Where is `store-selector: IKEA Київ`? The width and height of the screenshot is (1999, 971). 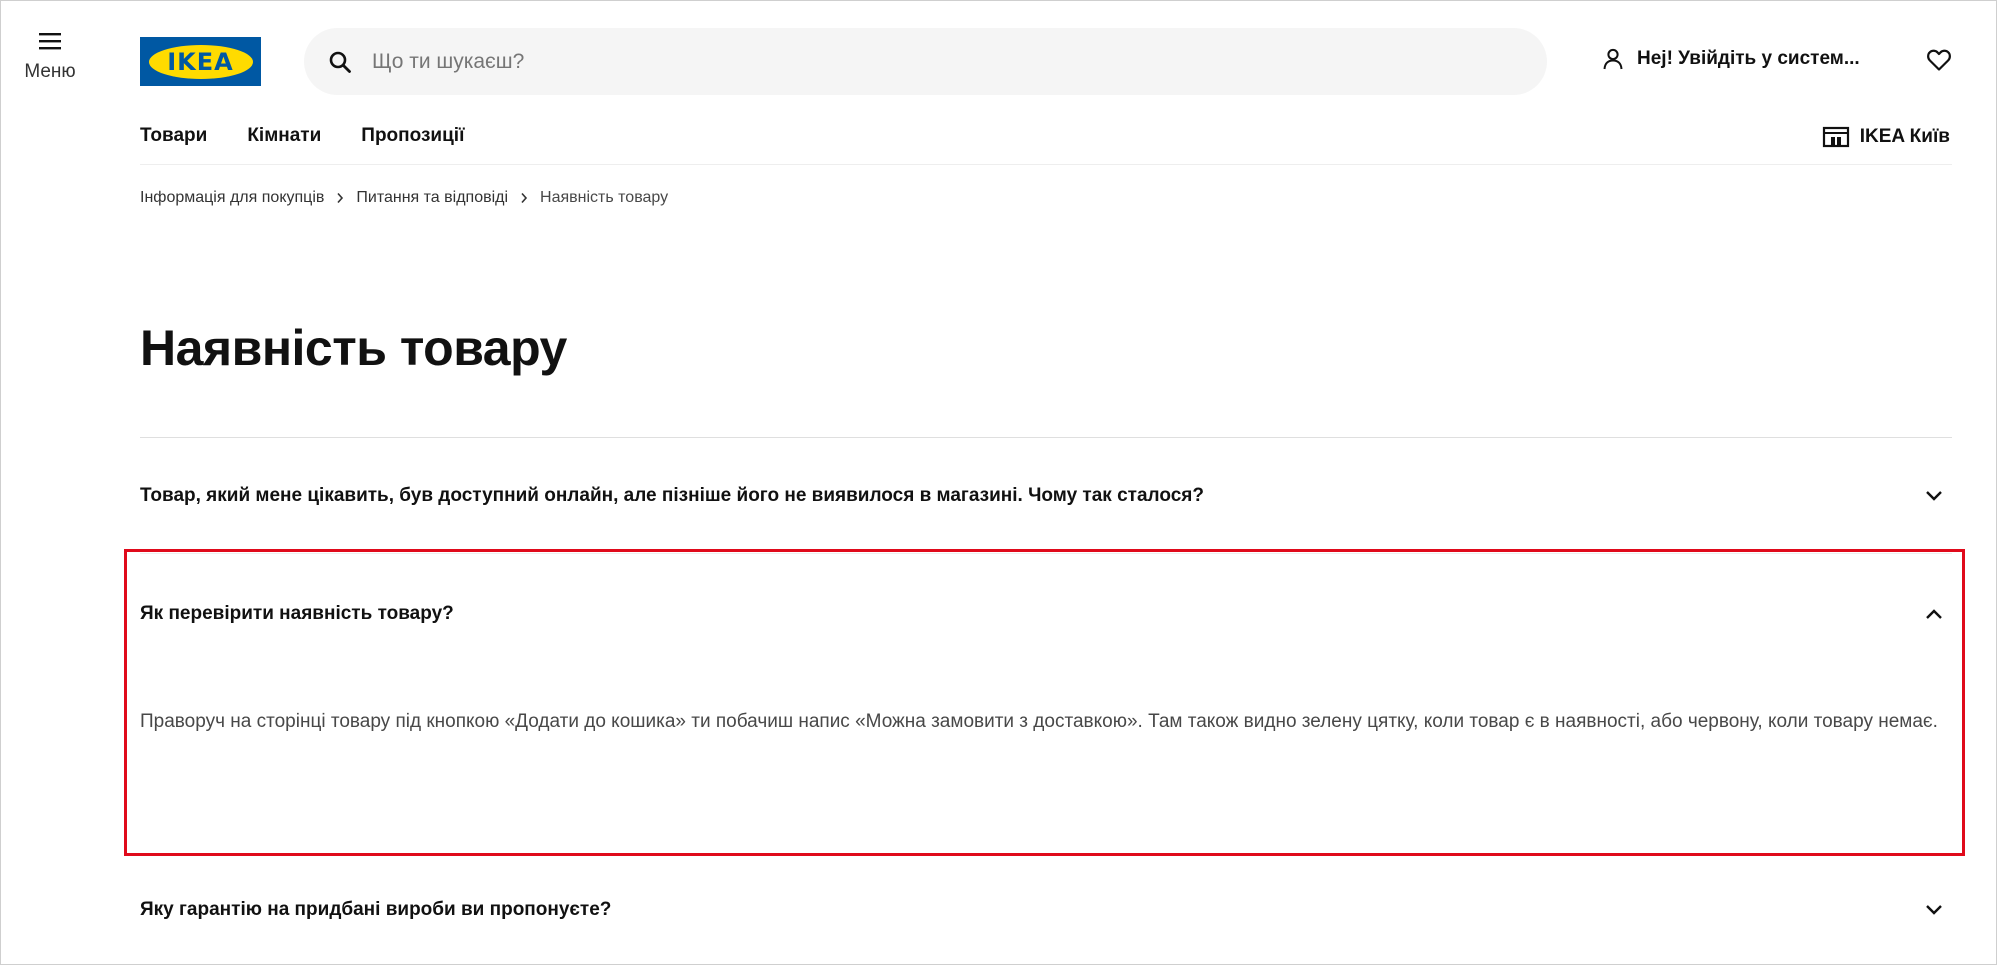 store-selector: IKEA Київ is located at coordinates (1886, 137).